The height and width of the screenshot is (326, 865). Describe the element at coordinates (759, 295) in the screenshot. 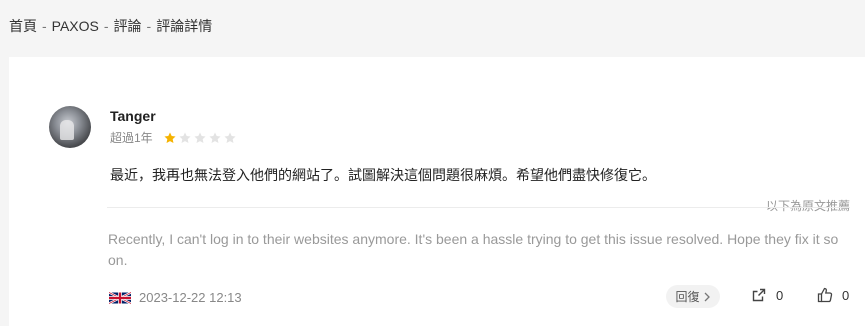

I see `share-icon` at that location.